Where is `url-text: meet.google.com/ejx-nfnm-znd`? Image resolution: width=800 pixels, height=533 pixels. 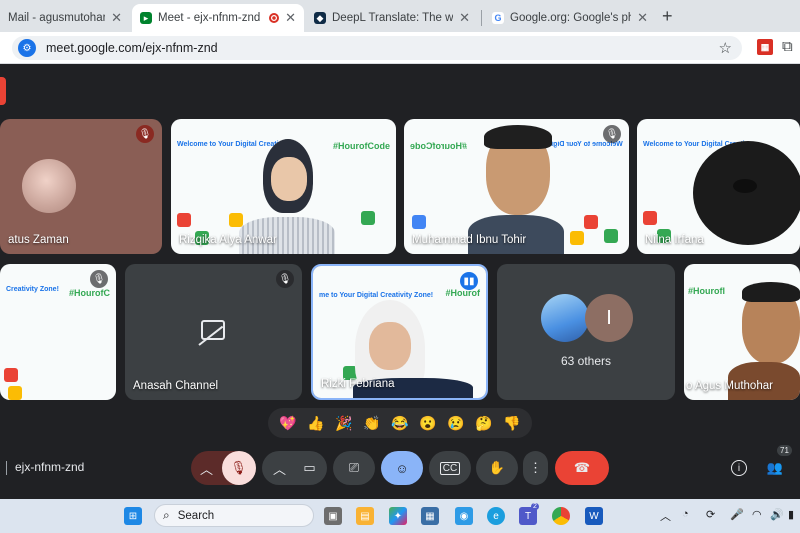
url-text: meet.google.com/ejx-nfnm-znd is located at coordinates (132, 48).